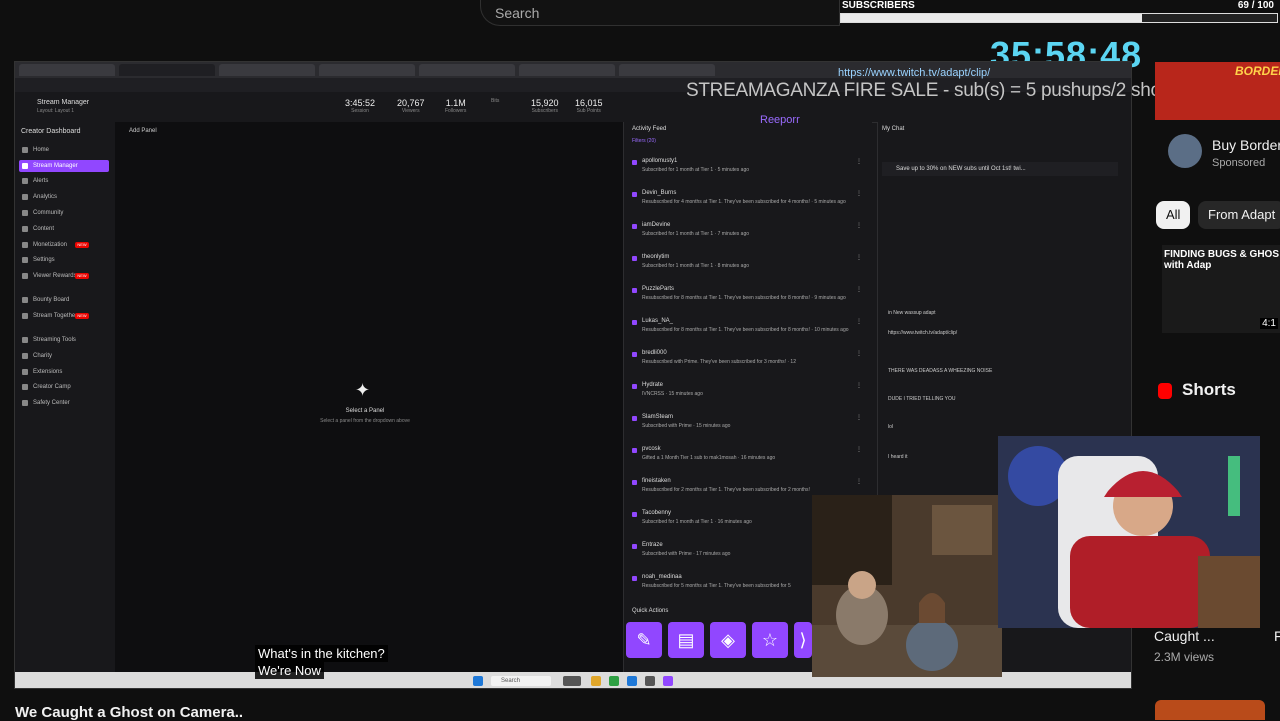 Image resolution: width=1280 pixels, height=721 pixels. I want to click on ad-banner: BORDERLA, so click(1217, 91).